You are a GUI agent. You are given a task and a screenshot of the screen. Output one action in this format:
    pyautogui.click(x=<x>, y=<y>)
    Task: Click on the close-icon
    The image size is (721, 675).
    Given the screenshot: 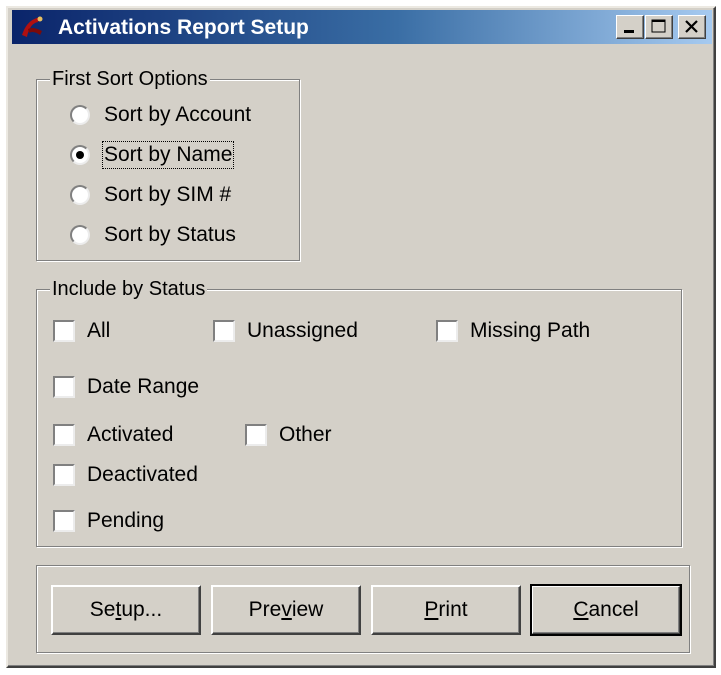 What is the action you would take?
    pyautogui.click(x=691, y=26)
    